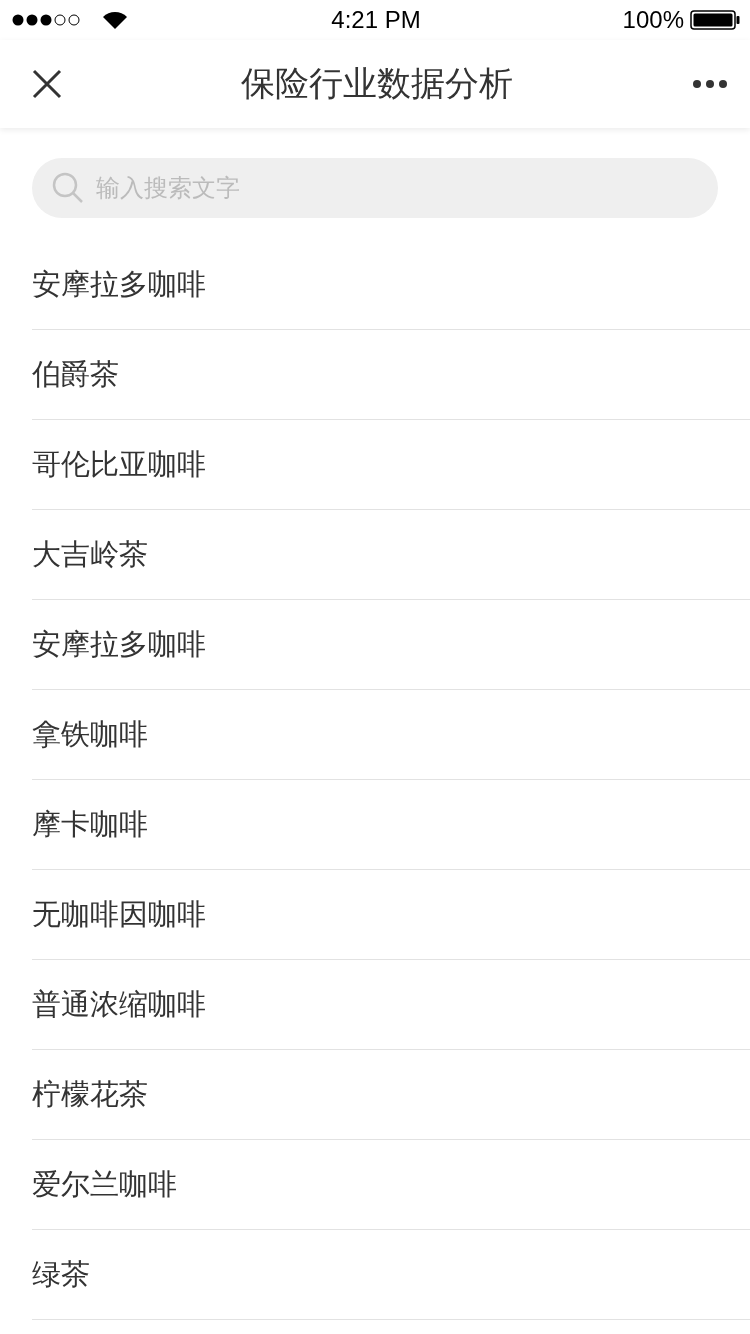  What do you see at coordinates (61, 1274) in the screenshot?
I see `list-item: 绿茶` at bounding box center [61, 1274].